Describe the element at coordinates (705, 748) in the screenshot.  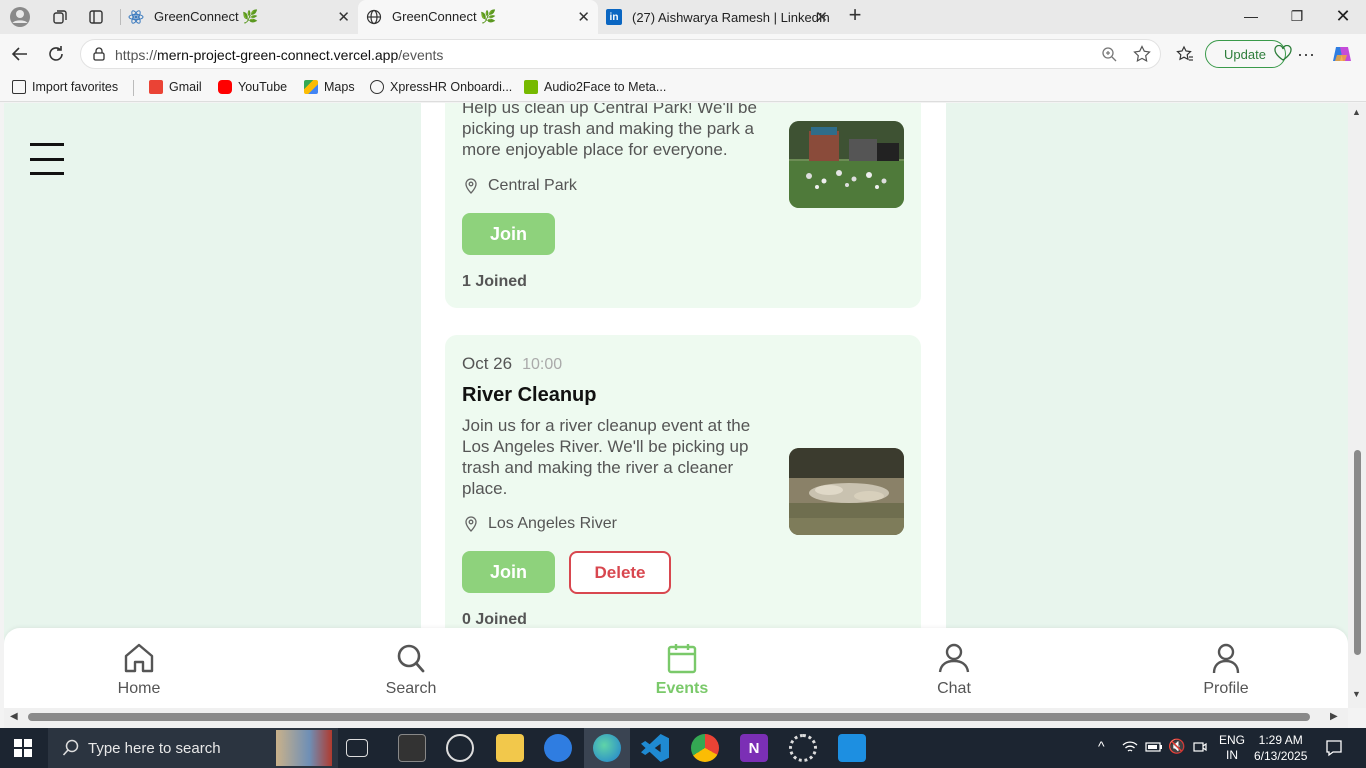
I see `chrome-icon` at that location.